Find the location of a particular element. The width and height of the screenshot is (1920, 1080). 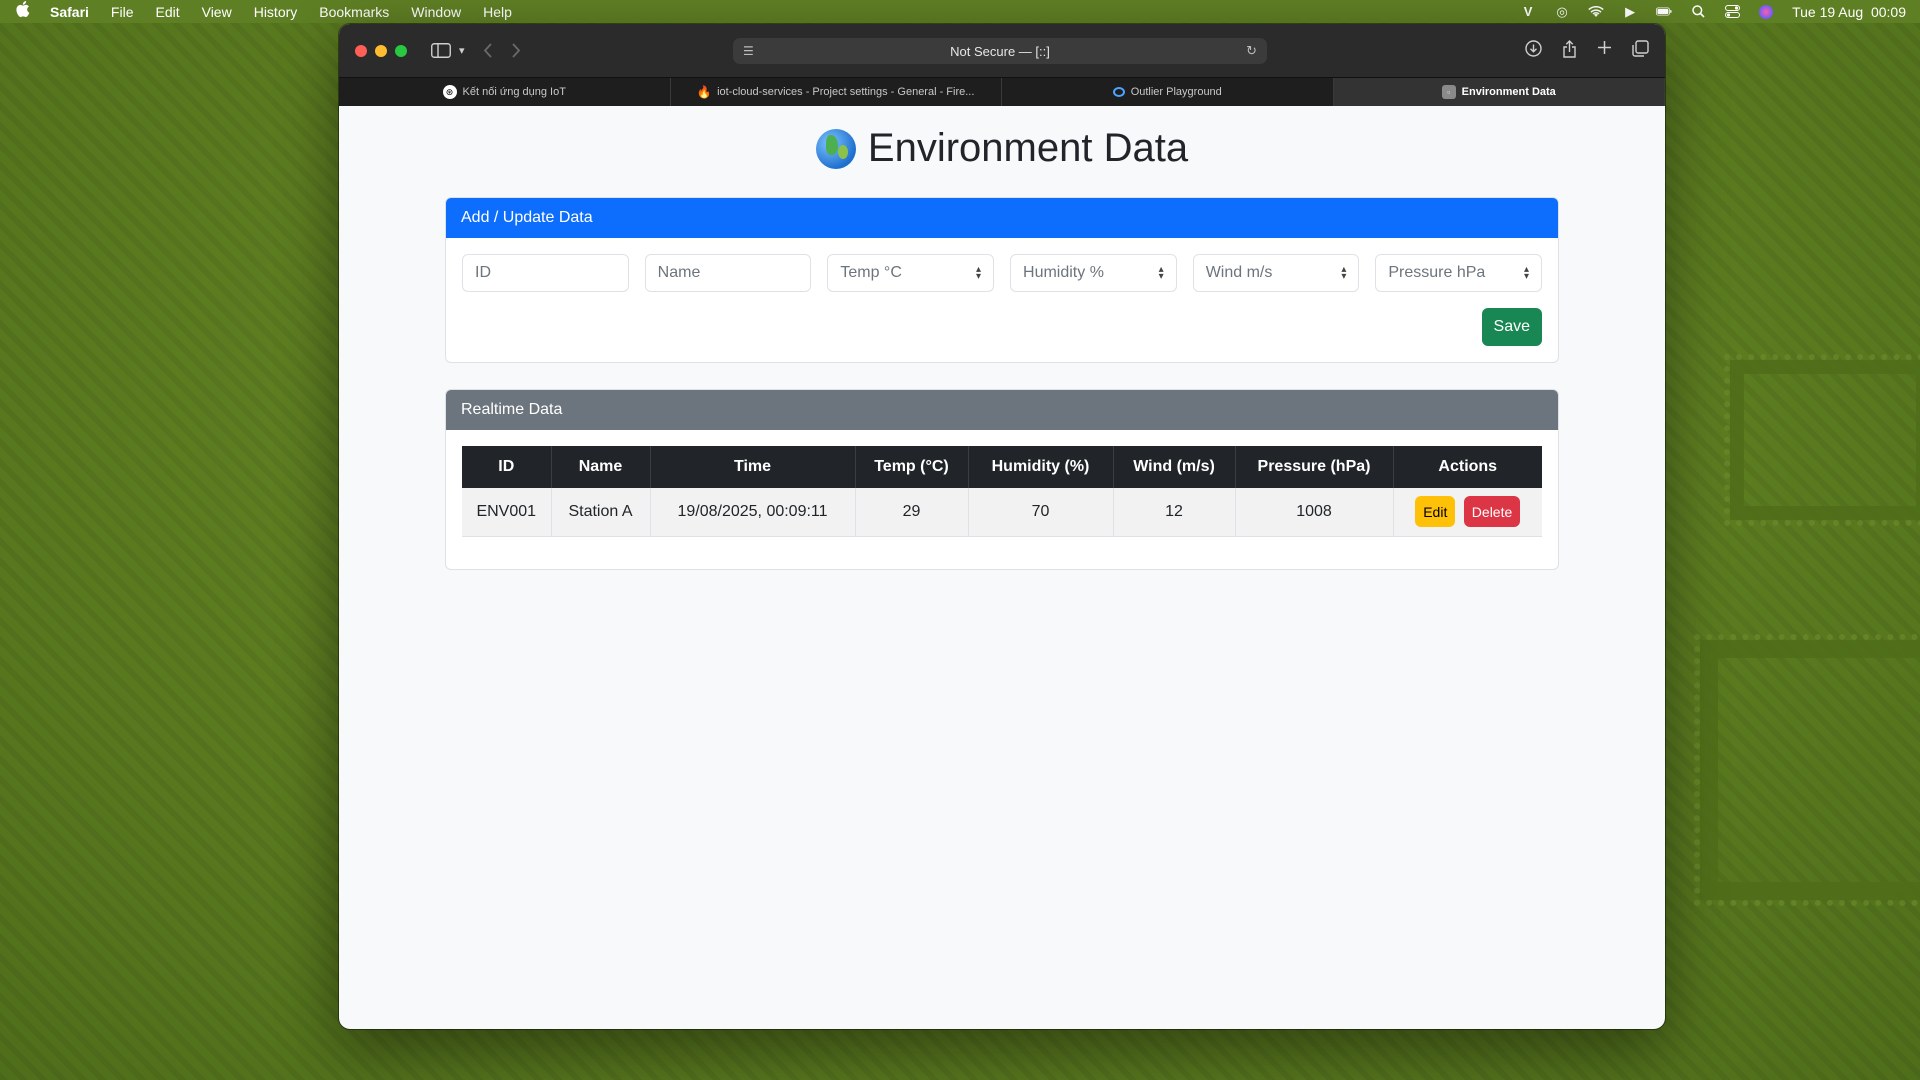

save-button: Save is located at coordinates (1511, 327).